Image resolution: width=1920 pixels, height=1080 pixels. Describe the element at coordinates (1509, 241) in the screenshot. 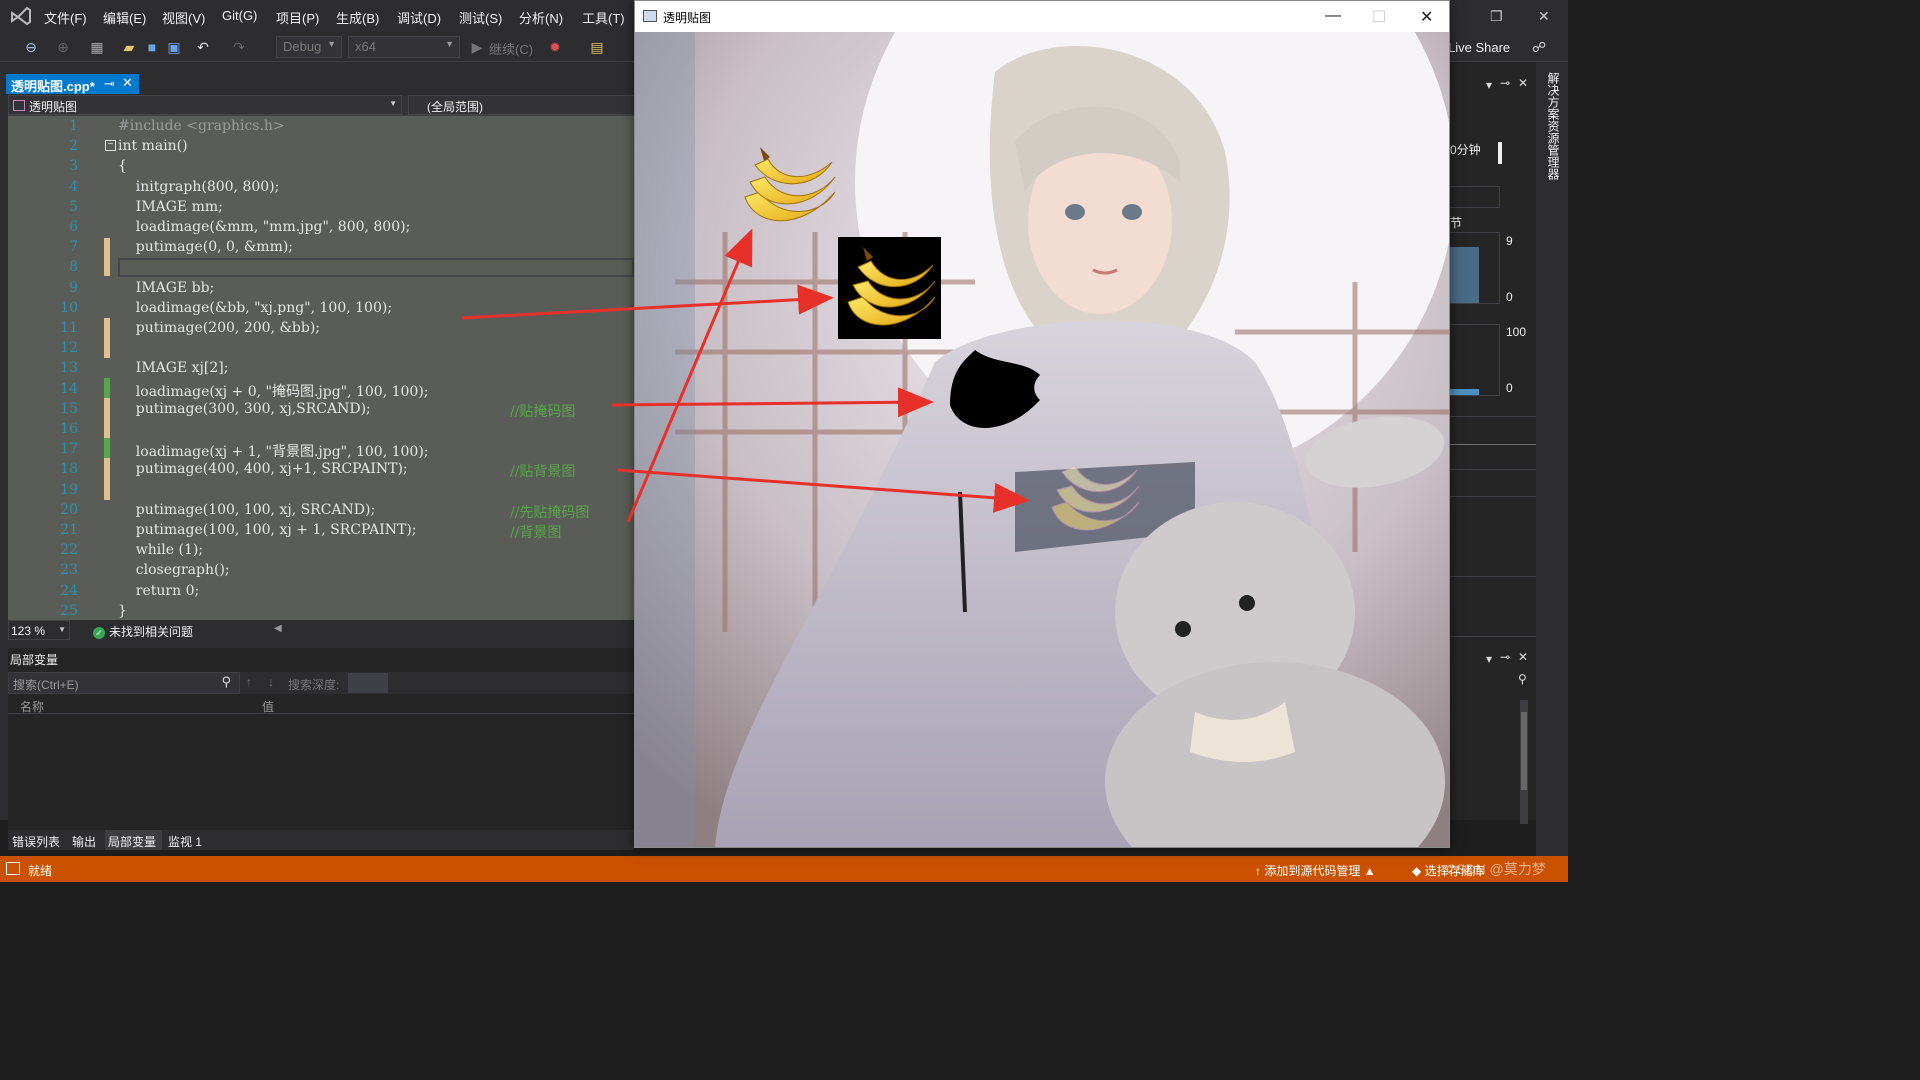

I see `axis-tick: 9` at that location.